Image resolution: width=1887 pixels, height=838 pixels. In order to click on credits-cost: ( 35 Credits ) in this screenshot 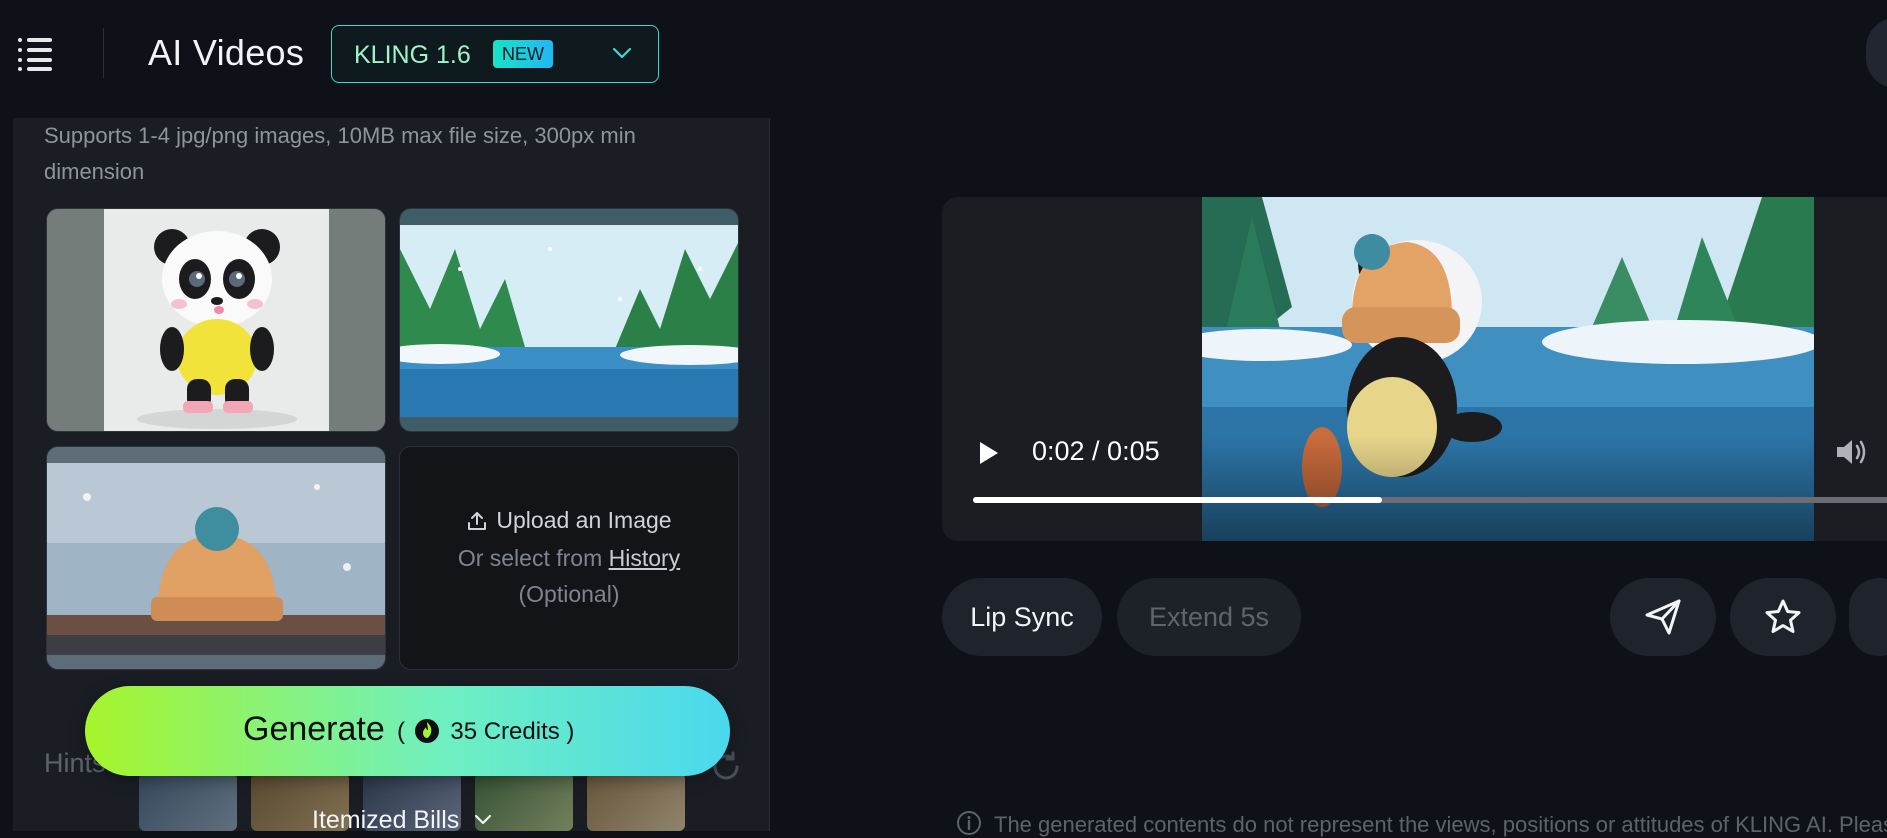, I will do `click(485, 731)`.